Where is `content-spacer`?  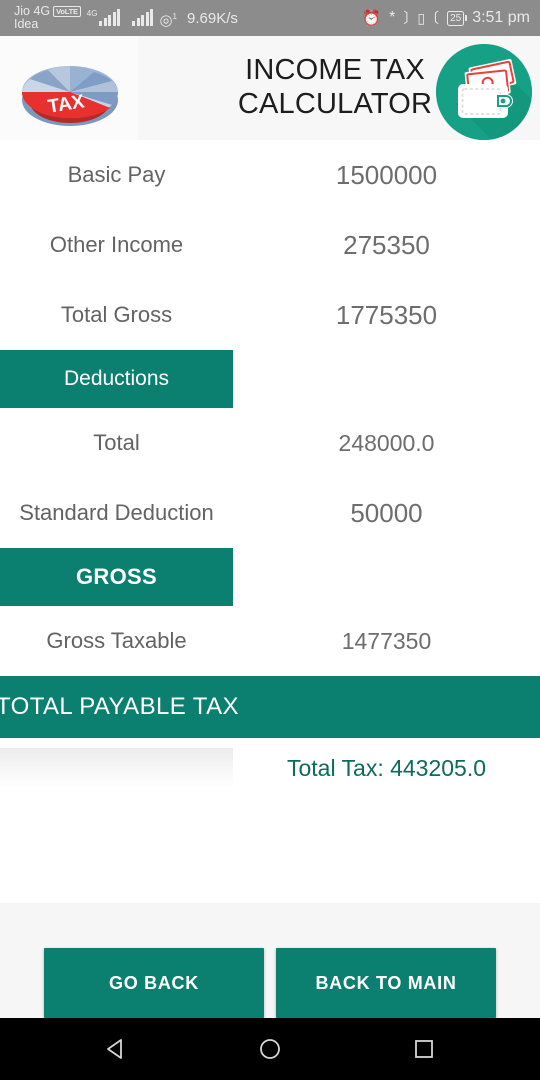
content-spacer is located at coordinates (270, 850).